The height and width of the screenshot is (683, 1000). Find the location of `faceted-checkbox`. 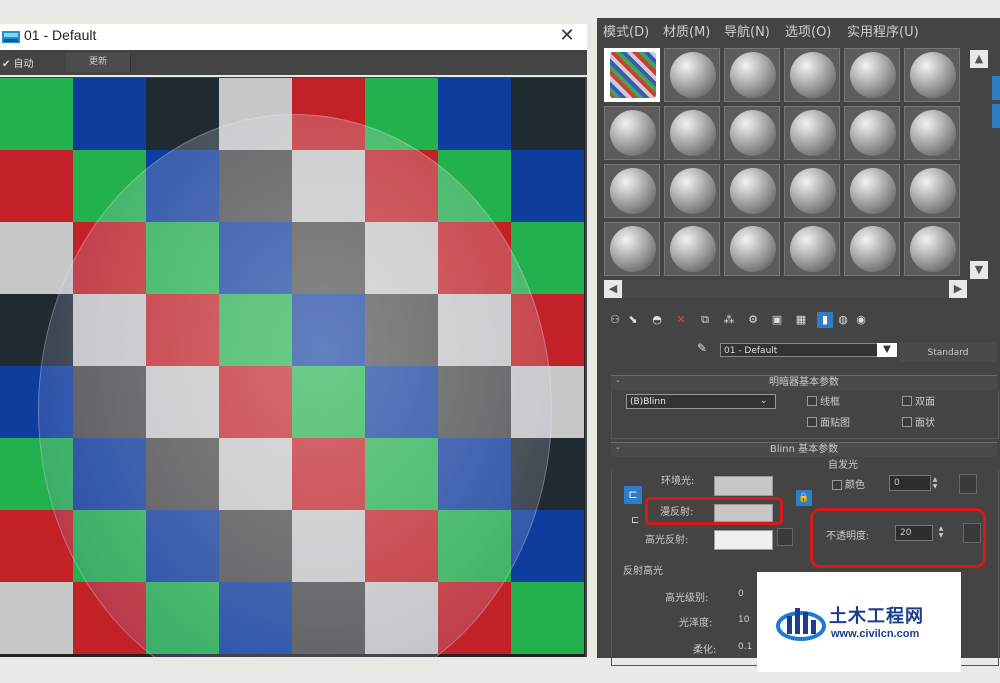

faceted-checkbox is located at coordinates (907, 422).